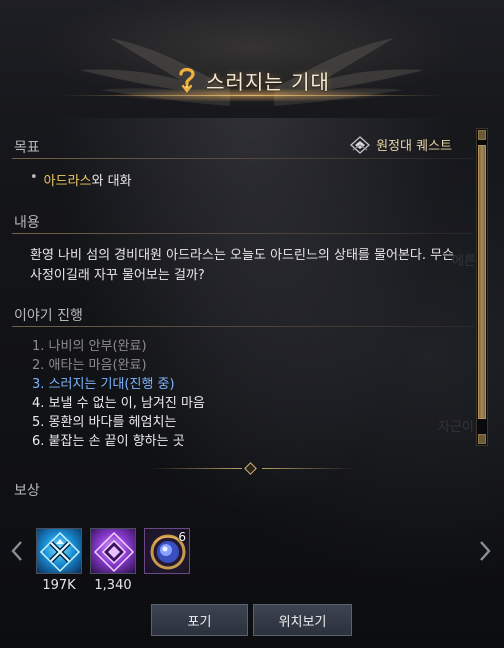 This screenshot has height=648, width=504. What do you see at coordinates (103, 384) in the screenshot?
I see `story-step: 3. 스러지는 기대(진행 중)` at bounding box center [103, 384].